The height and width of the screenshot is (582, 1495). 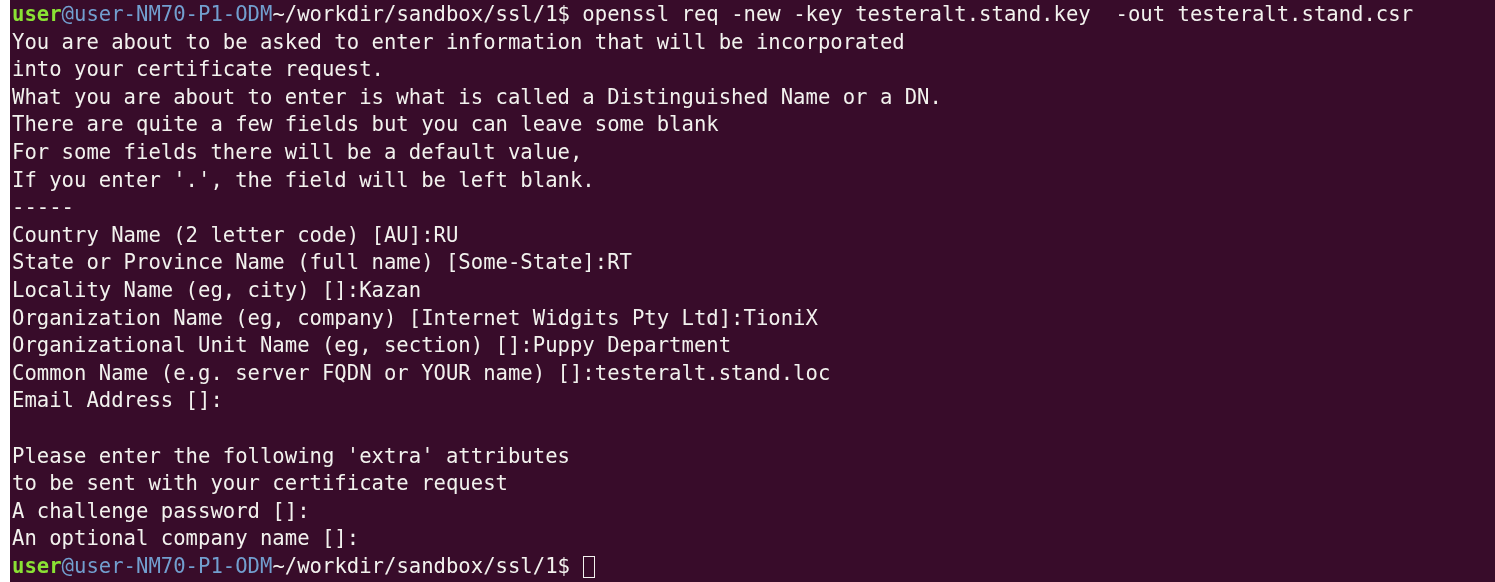 I want to click on output-line: Locality Name (eg, city) []:Kazan, so click(x=217, y=290).